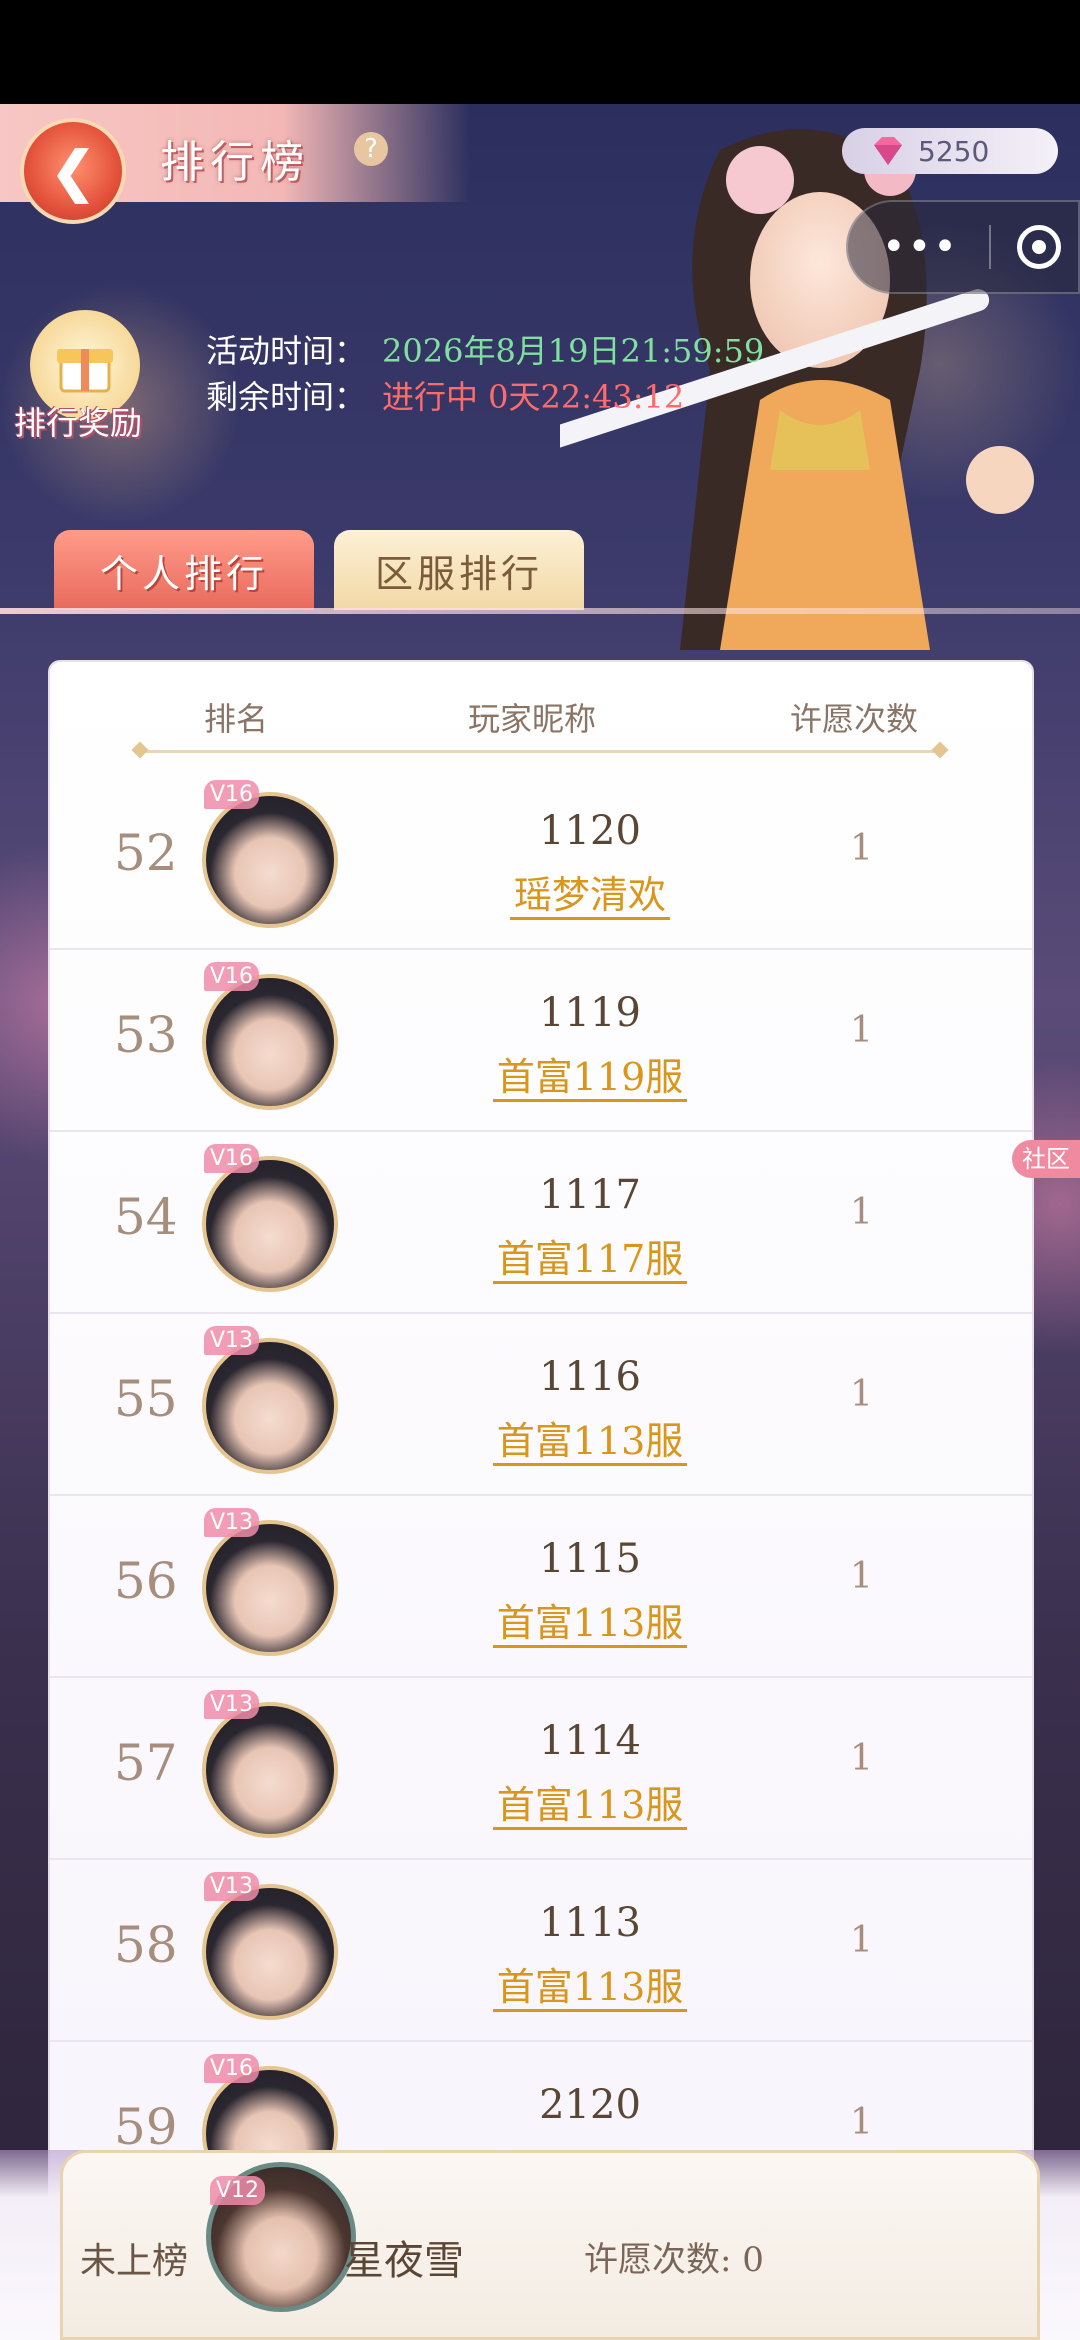  Describe the element at coordinates (590, 831) in the screenshot. I see `player-server-id: 1120` at that location.